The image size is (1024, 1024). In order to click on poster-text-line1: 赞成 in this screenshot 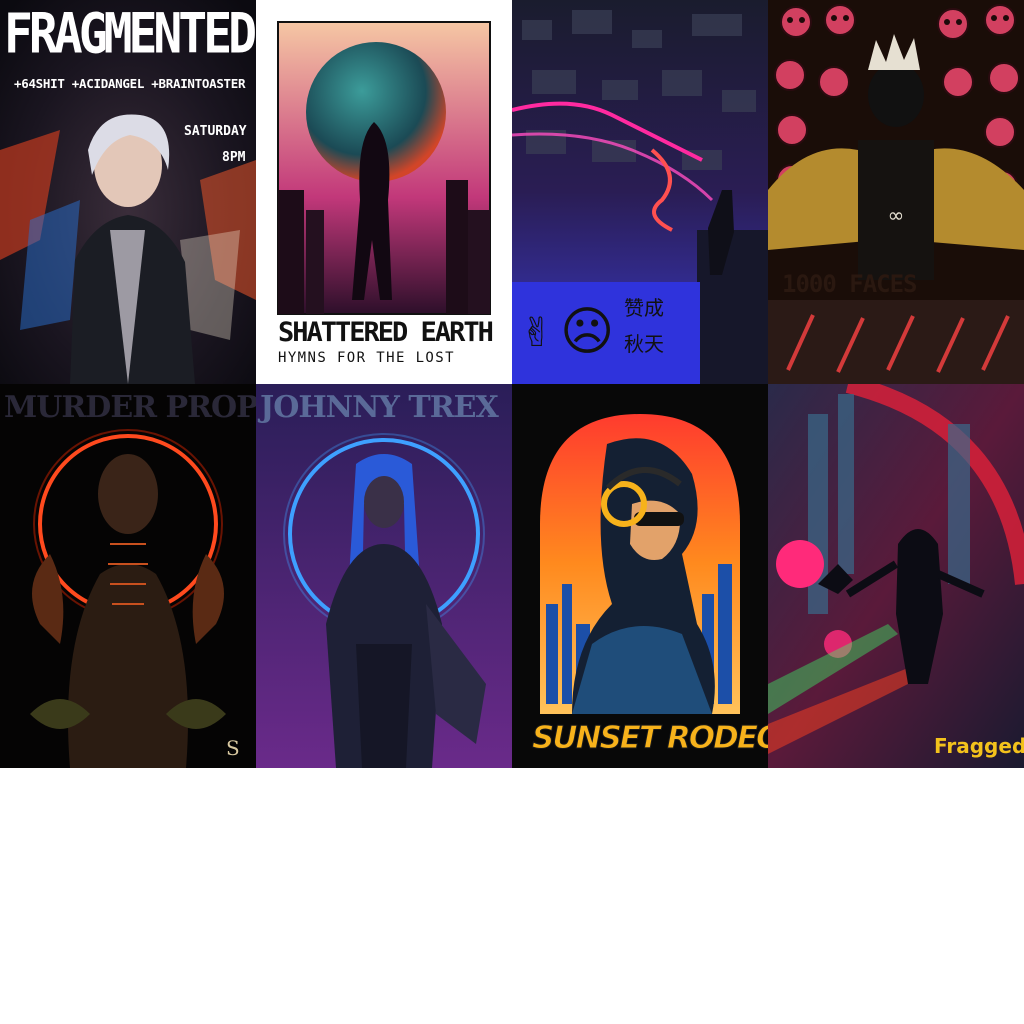, I will do `click(644, 308)`.